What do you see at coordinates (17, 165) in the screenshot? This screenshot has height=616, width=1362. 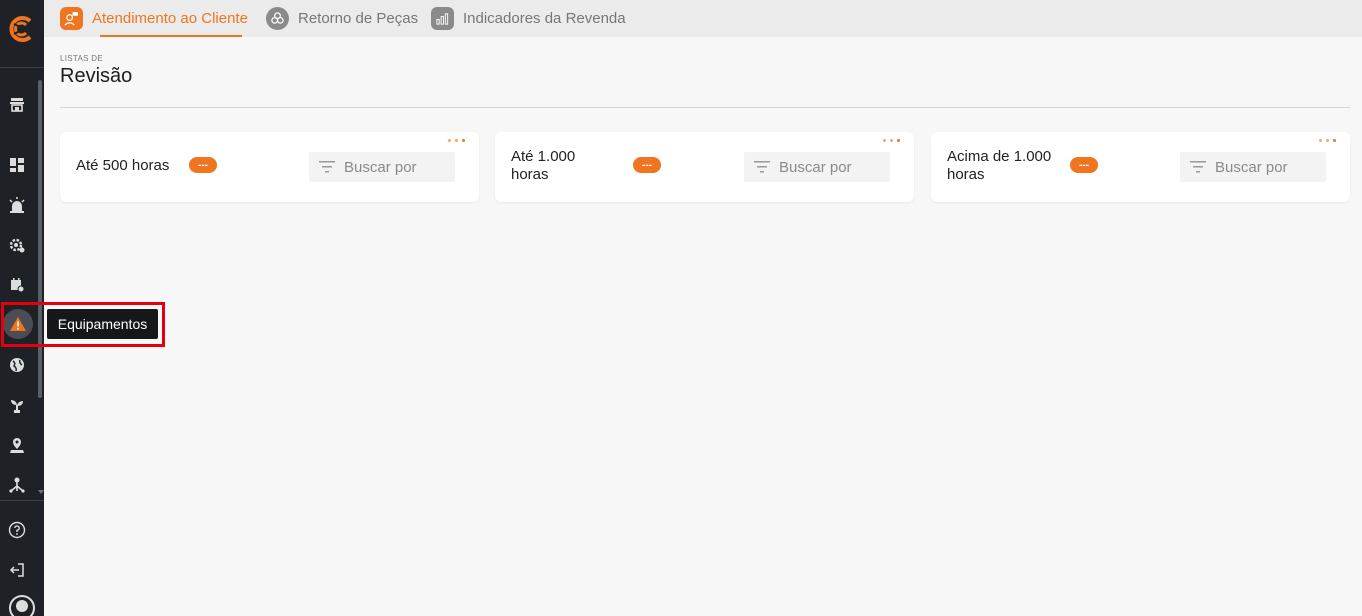 I see `dashboard-icon` at bounding box center [17, 165].